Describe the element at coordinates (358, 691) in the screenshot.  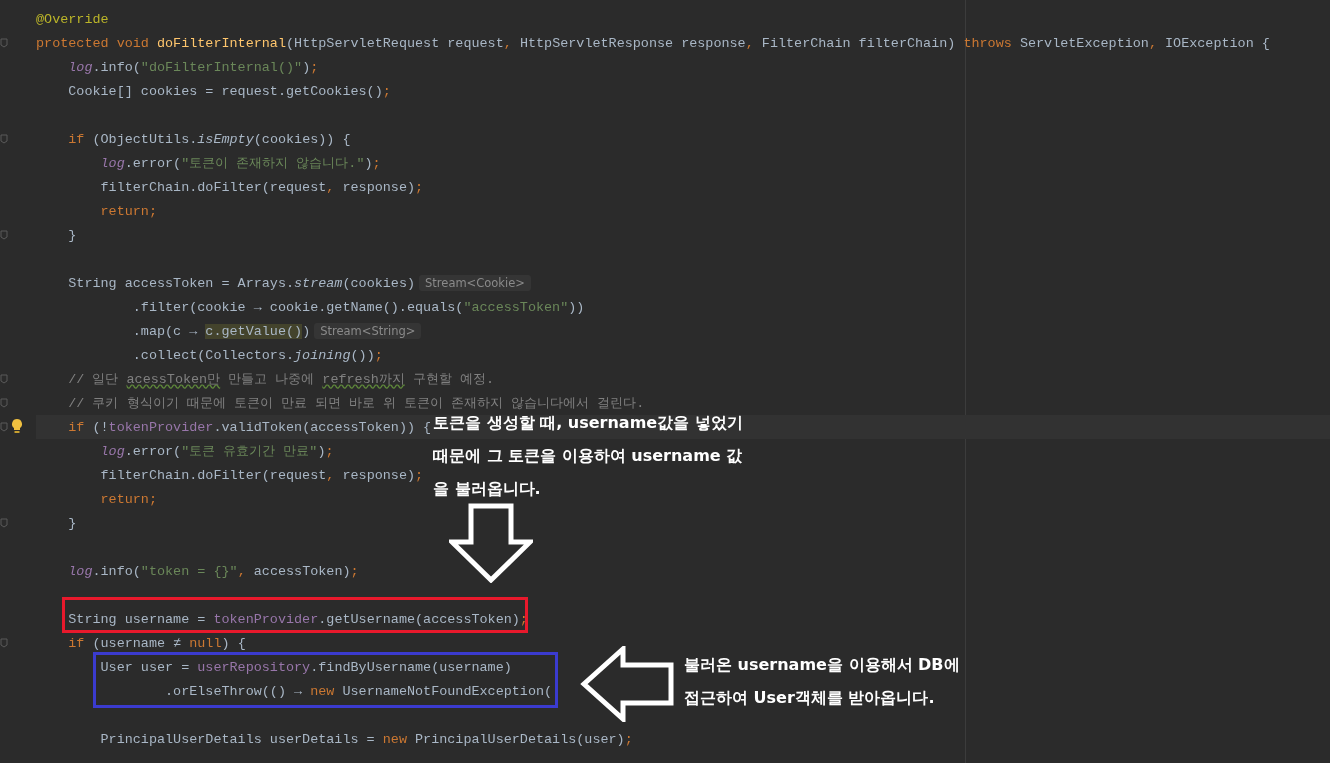
I see `code-line: .orElseThrow(() → new UsernameNotFoundException(` at that location.